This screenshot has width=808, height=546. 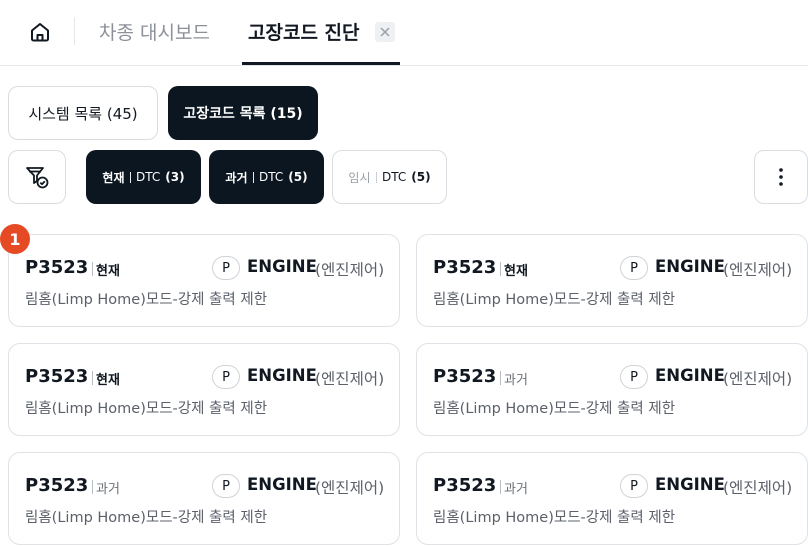 I want to click on more-options-button, so click(x=781, y=177).